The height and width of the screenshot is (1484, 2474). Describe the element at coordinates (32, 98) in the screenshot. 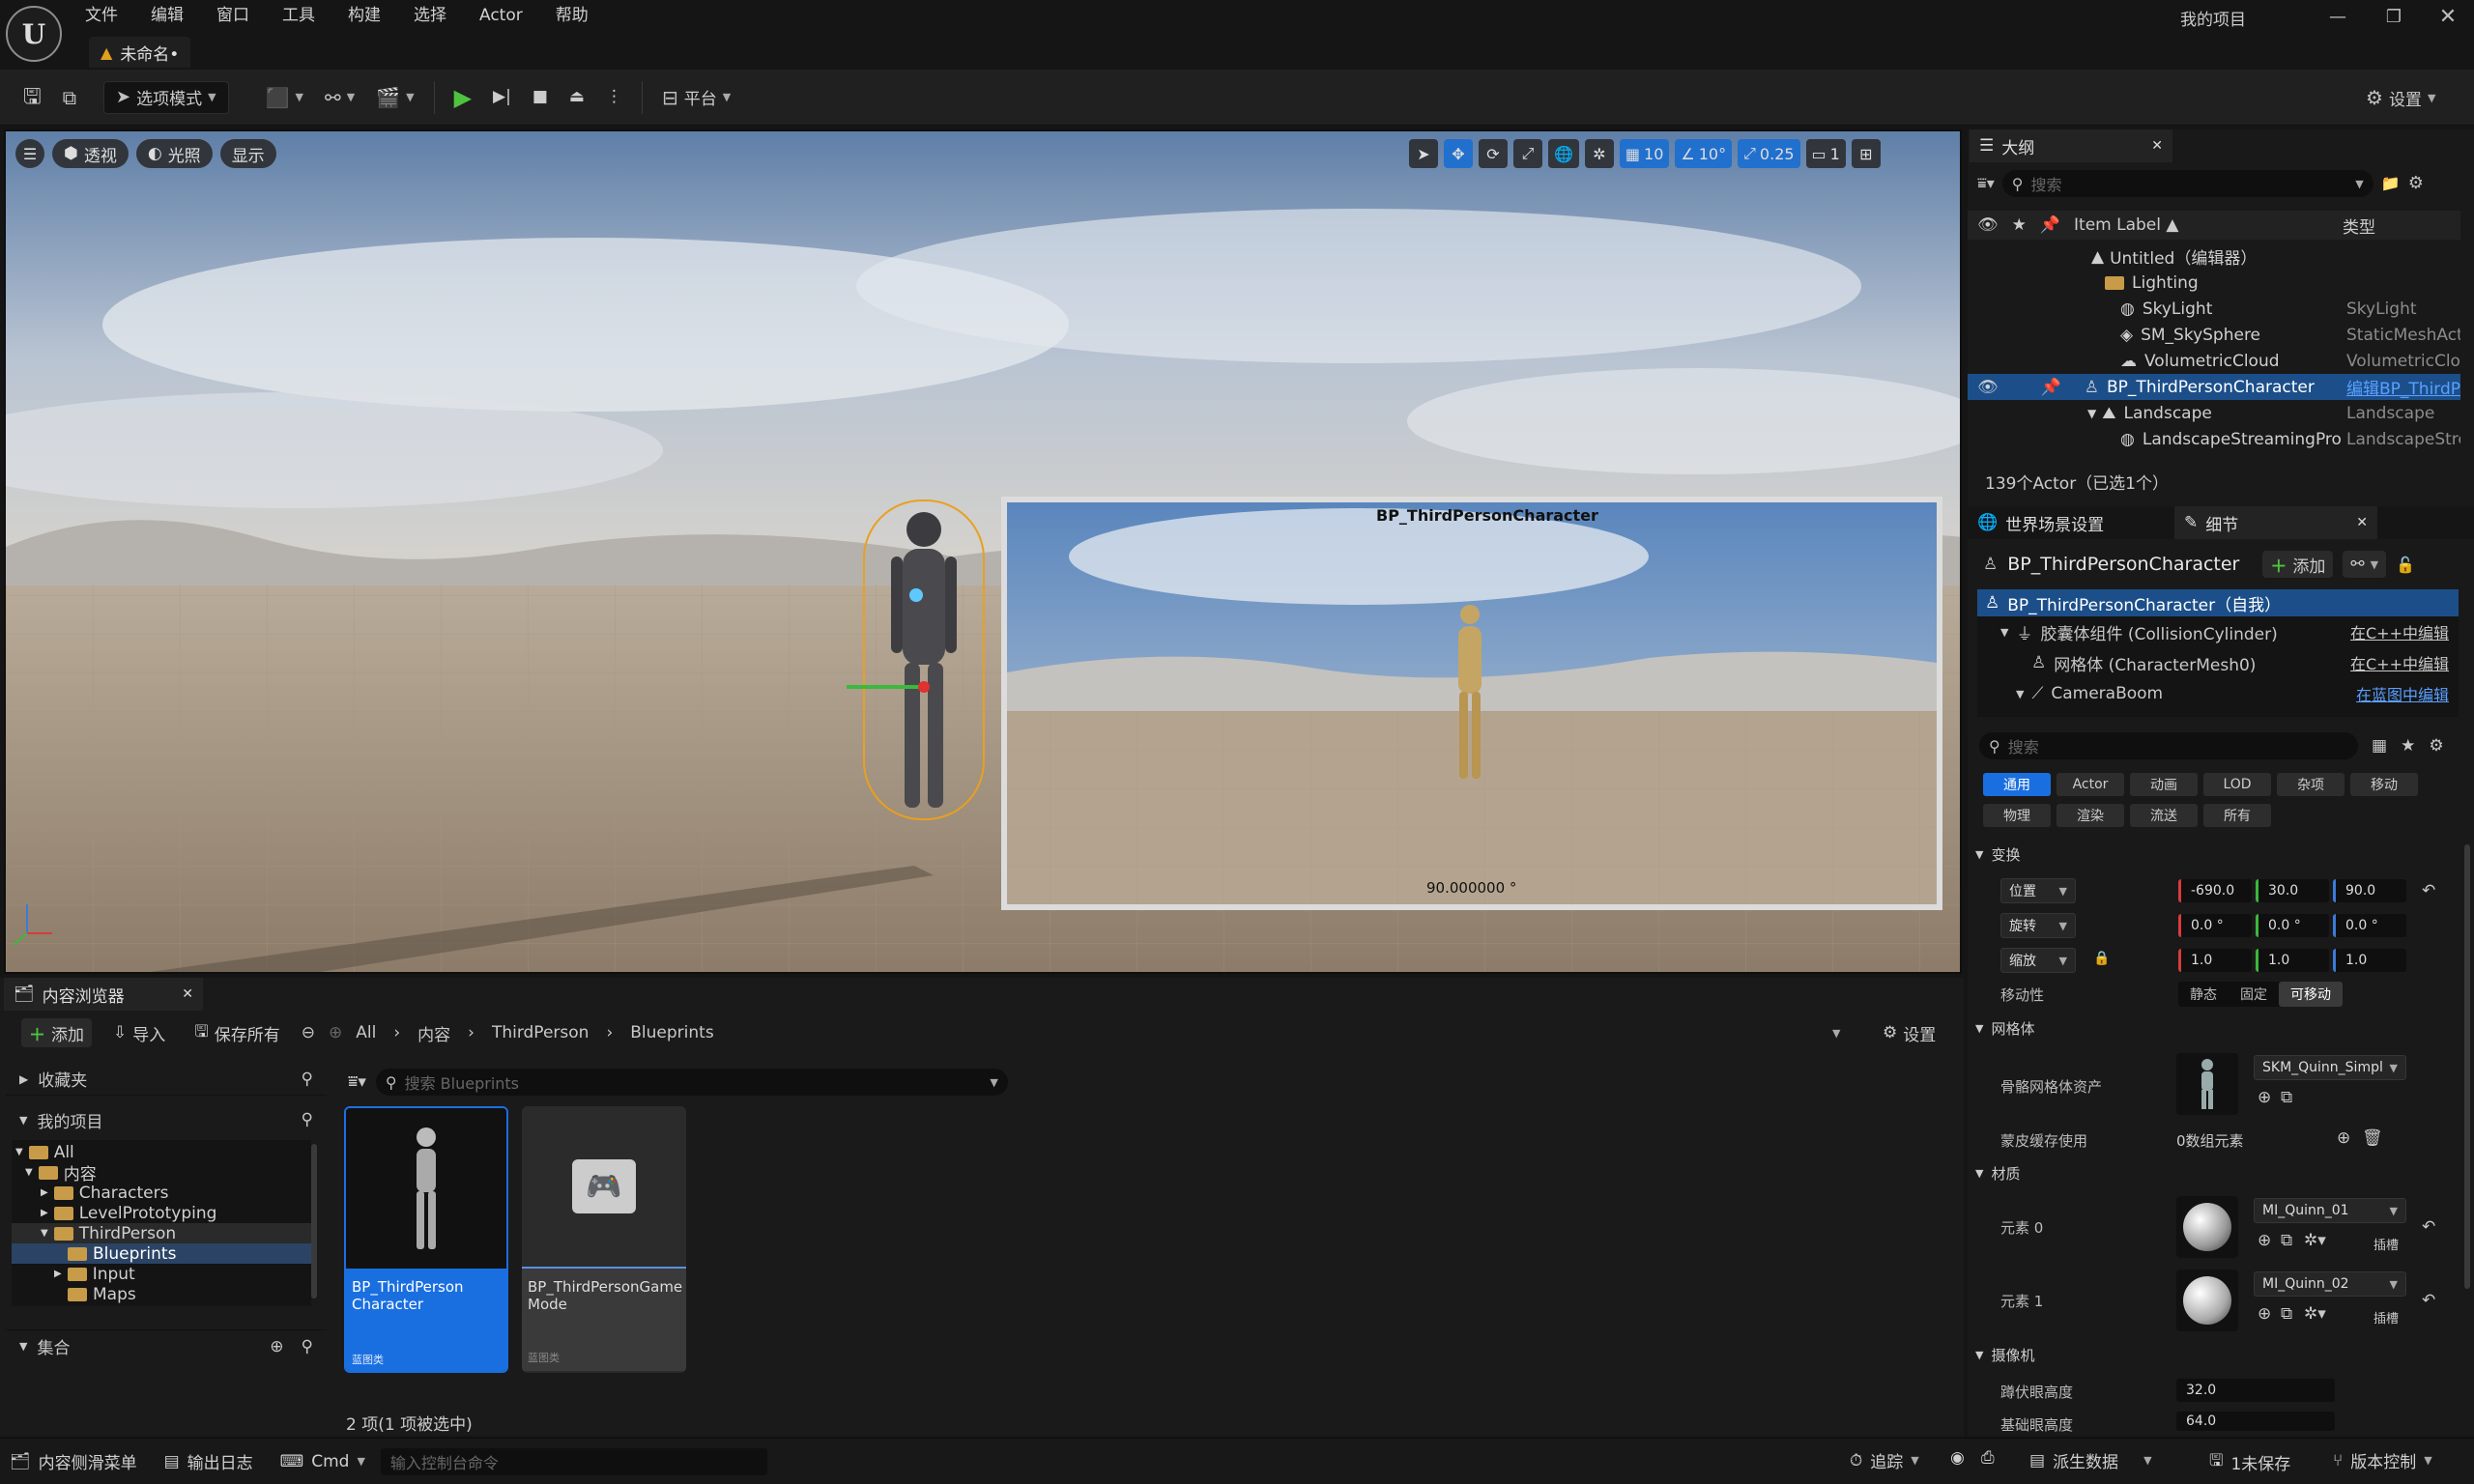

I see `save-icon: 🖫` at that location.